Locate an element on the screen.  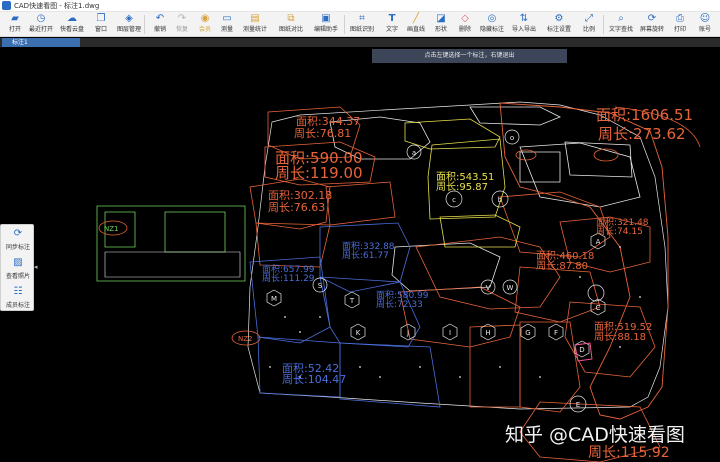
compare-icon: ⧉ is located at coordinates (291, 18).